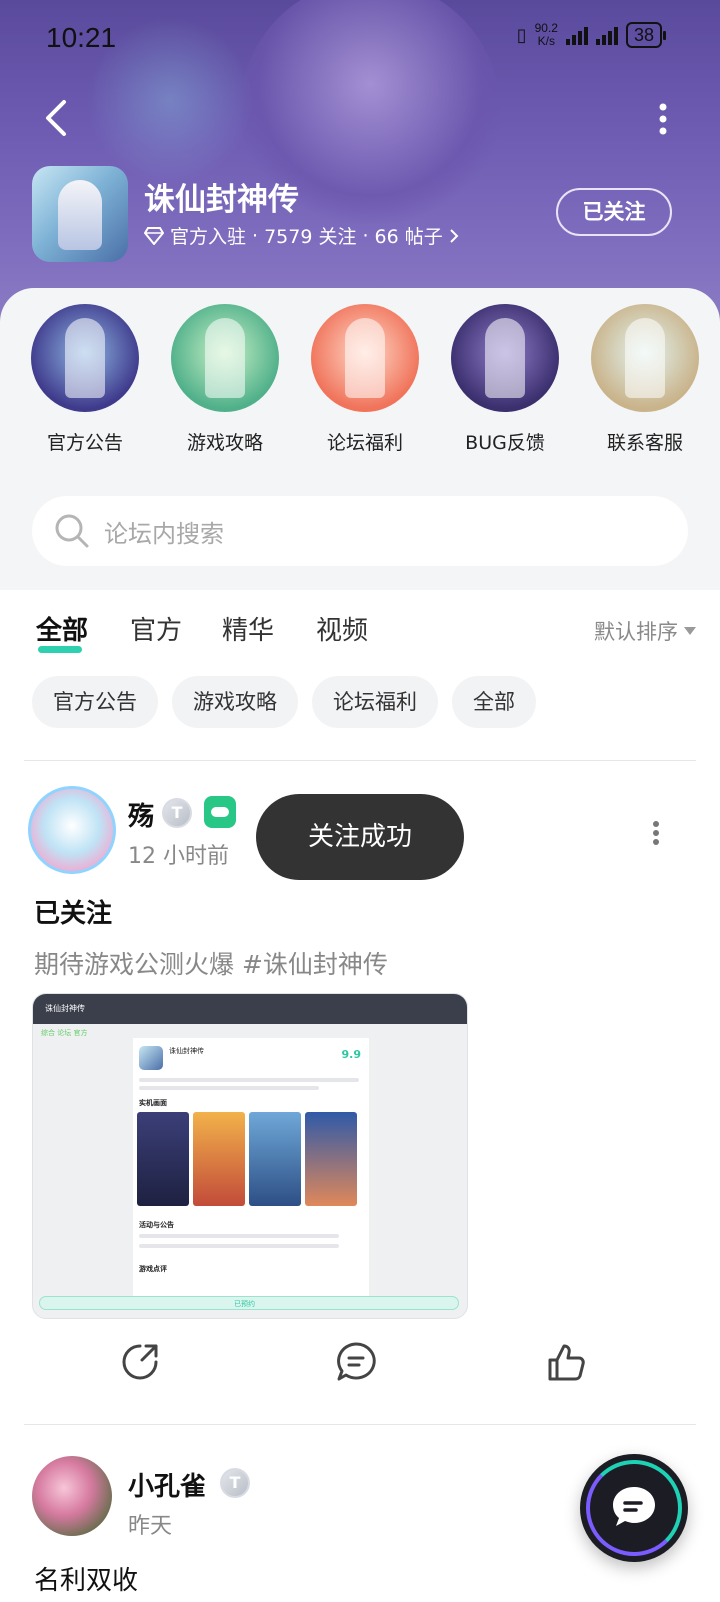 Image resolution: width=720 pixels, height=1602 pixels. What do you see at coordinates (244, 1304) in the screenshot?
I see `screenshot-reserved-label: 已预约` at bounding box center [244, 1304].